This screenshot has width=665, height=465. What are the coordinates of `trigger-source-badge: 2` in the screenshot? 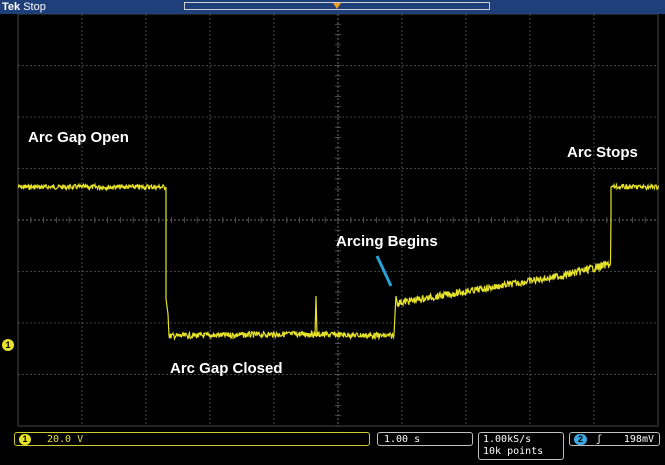 It's located at (580, 439).